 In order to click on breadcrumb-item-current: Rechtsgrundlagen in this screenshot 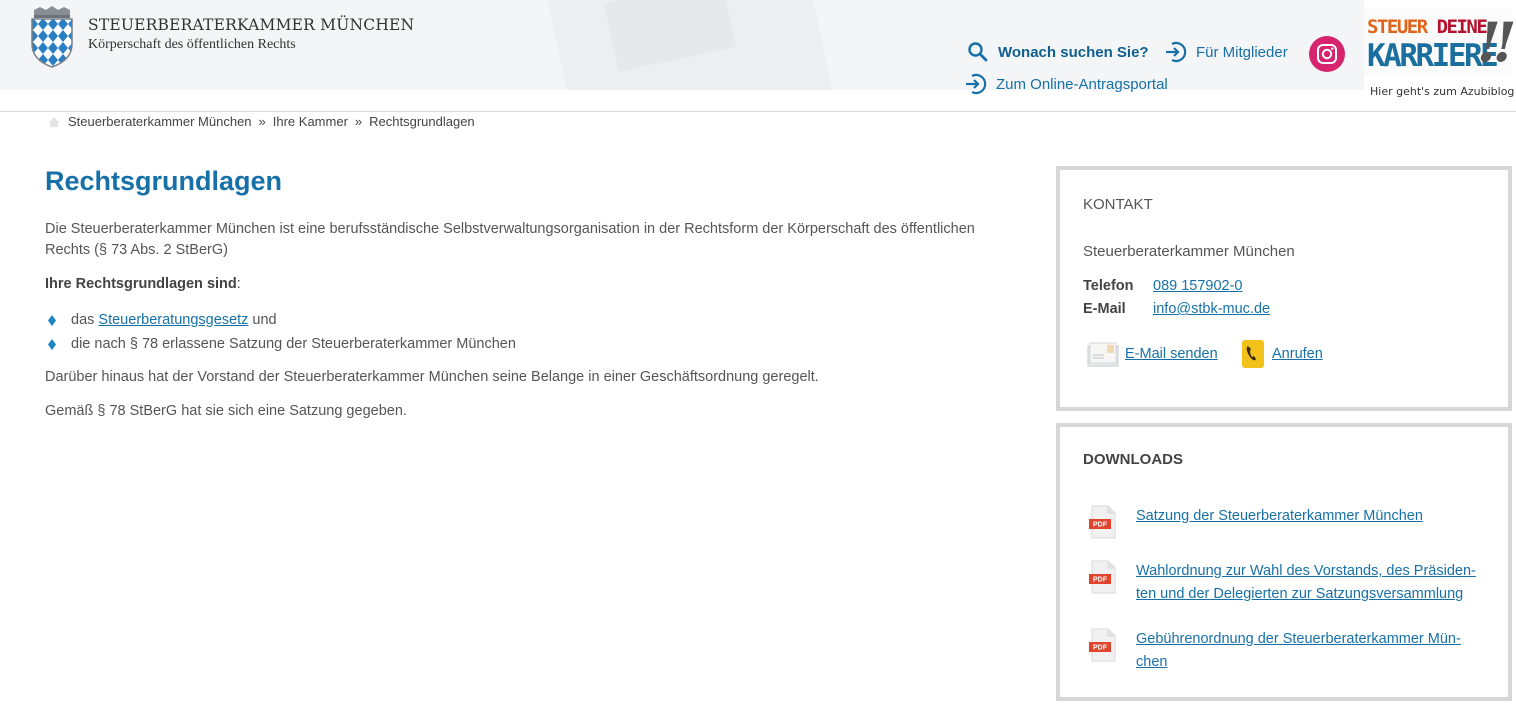, I will do `click(422, 121)`.